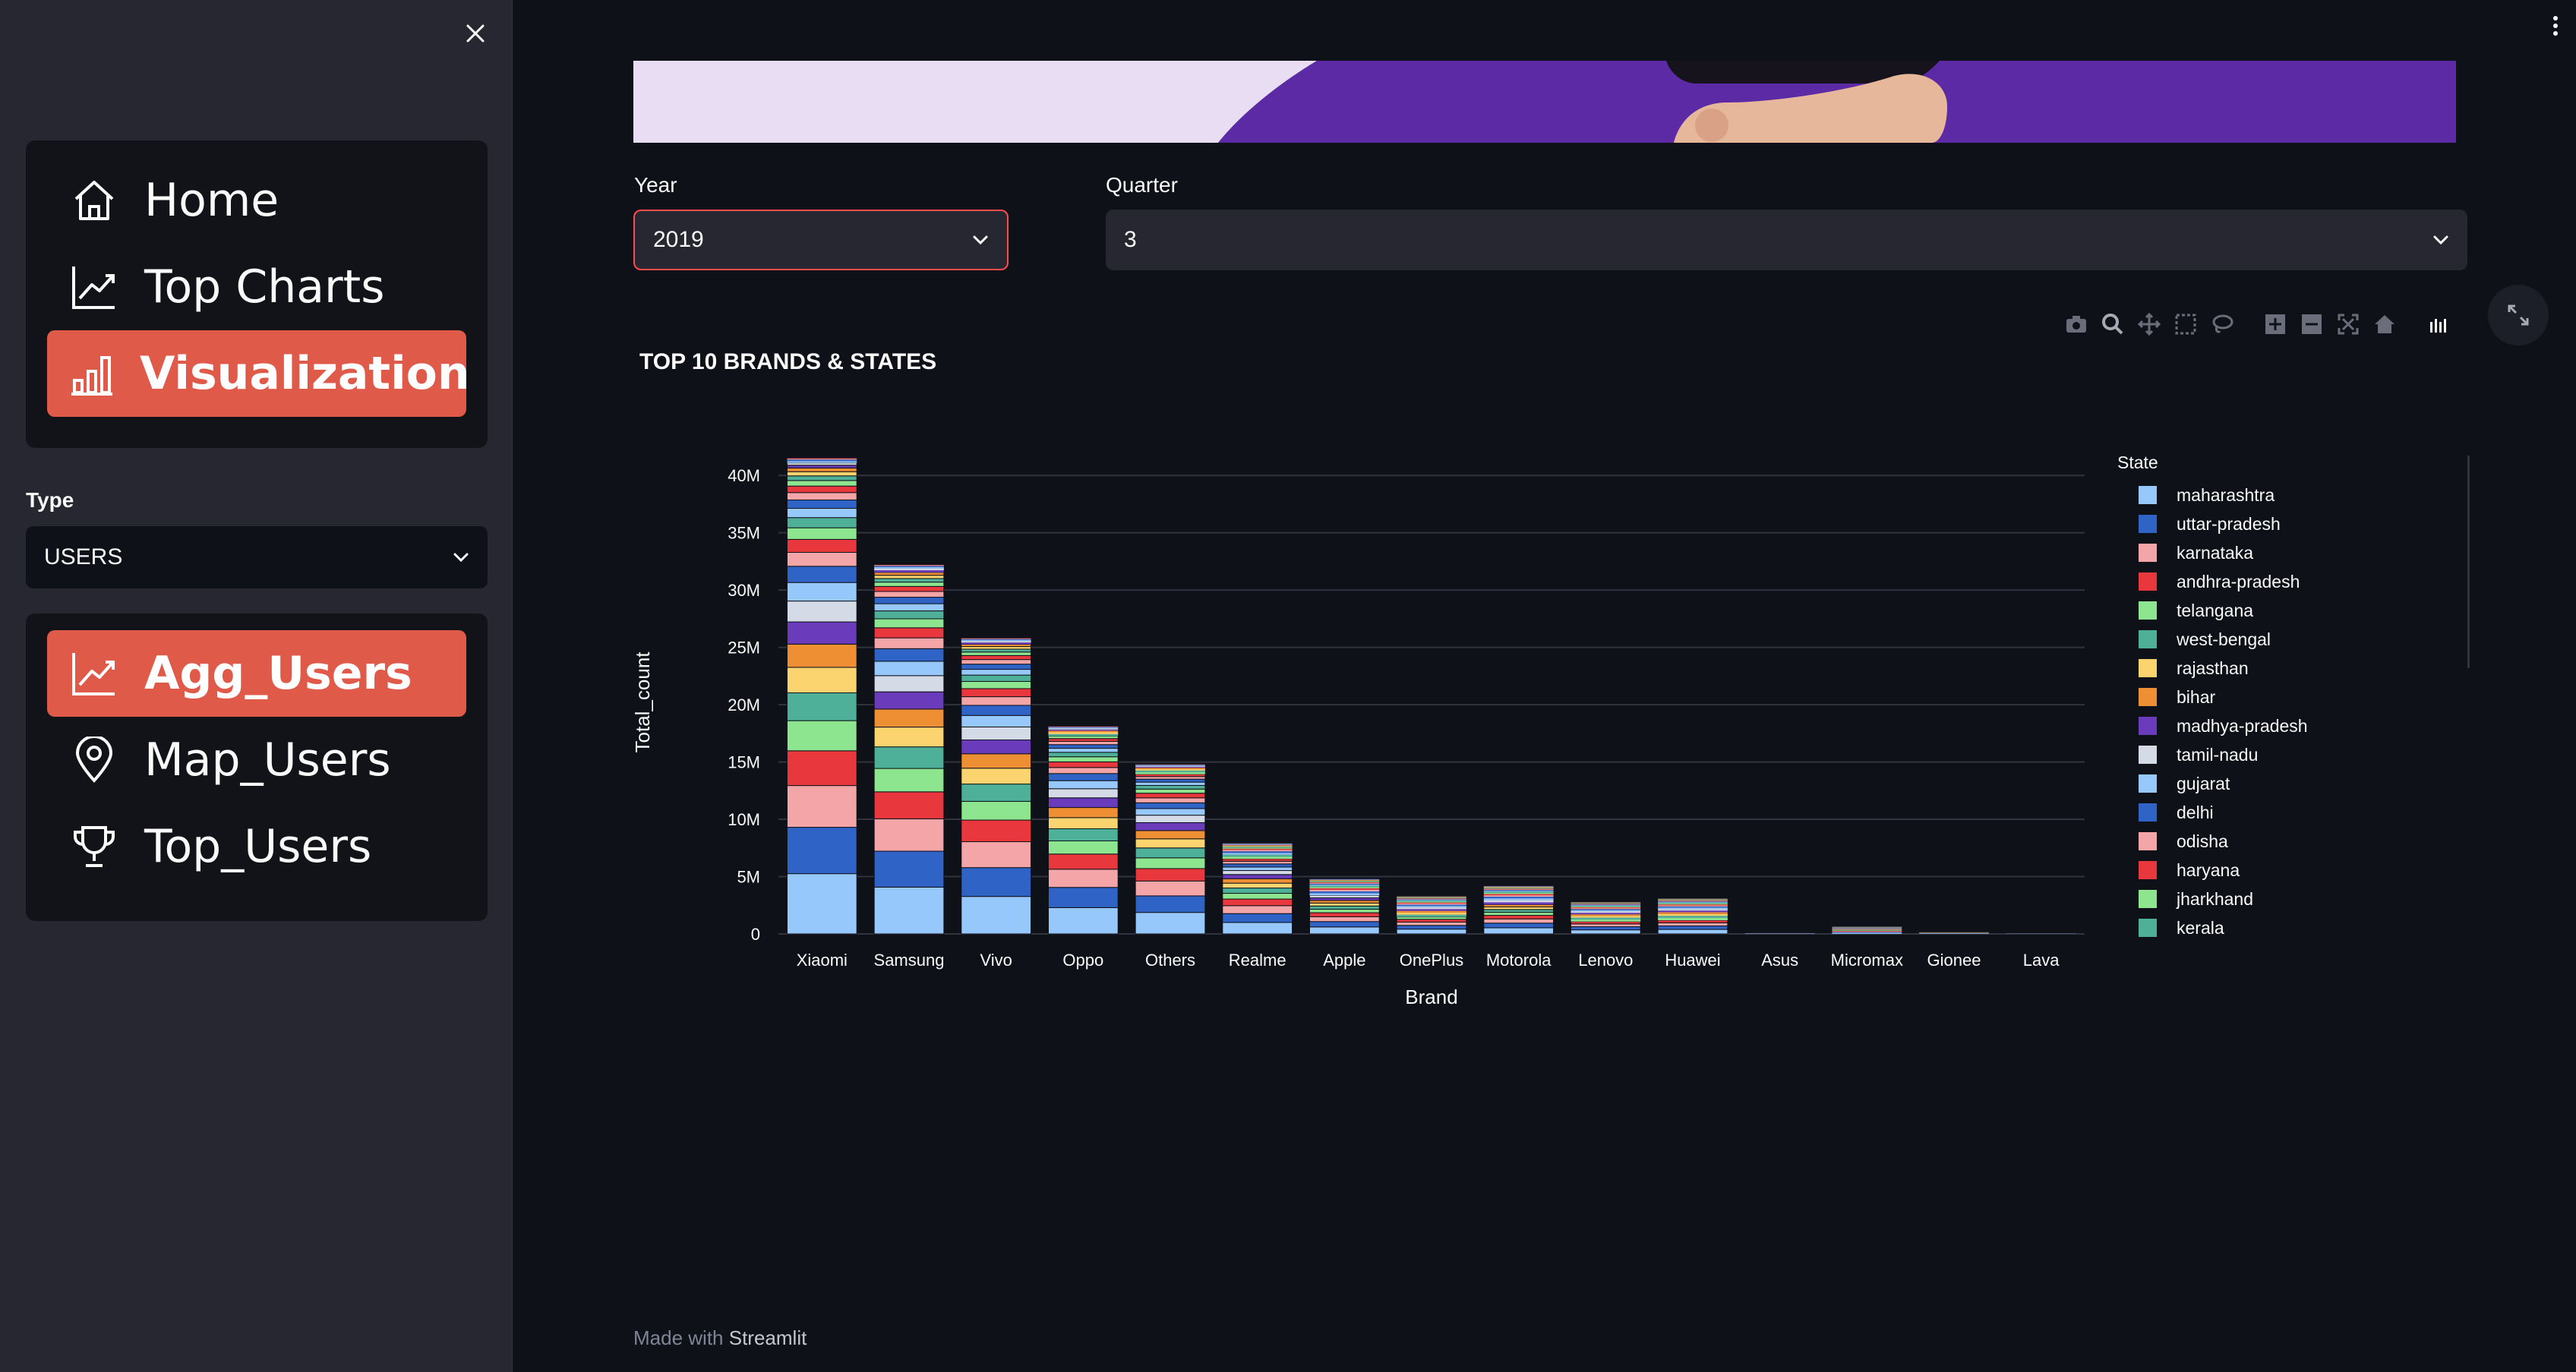  I want to click on nav-item-visualization: Visualization, so click(258, 373).